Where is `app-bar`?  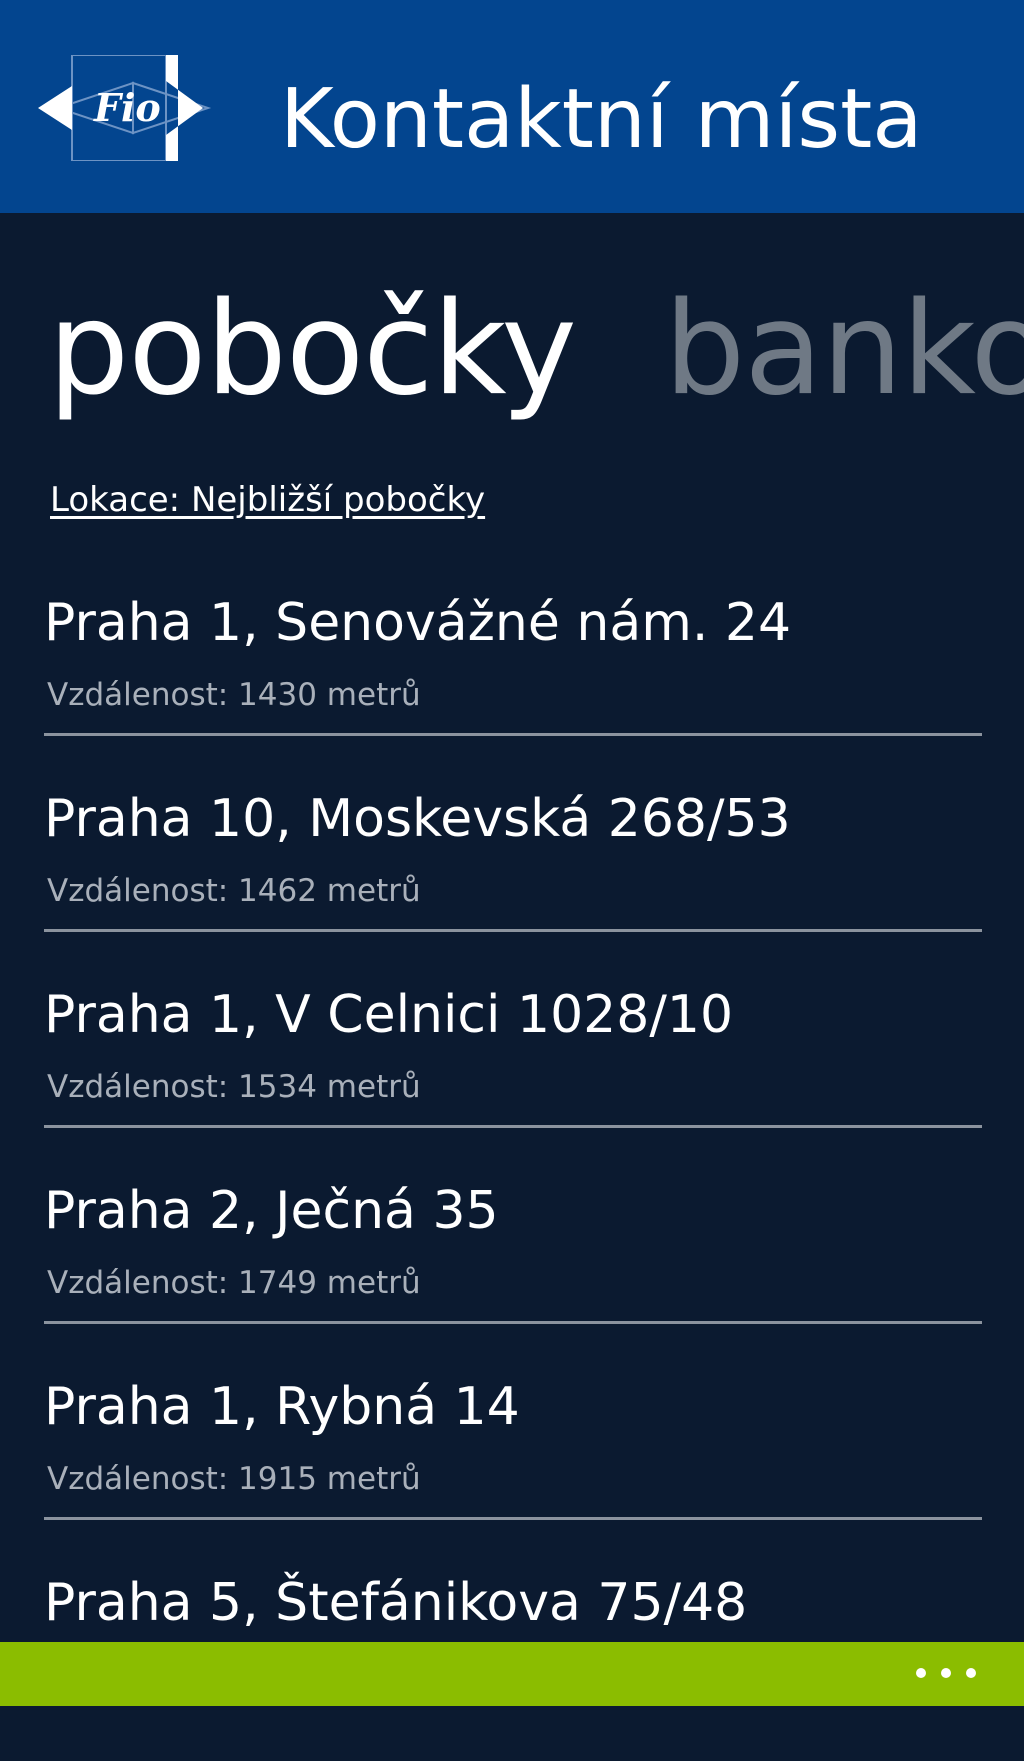
app-bar is located at coordinates (512, 1674).